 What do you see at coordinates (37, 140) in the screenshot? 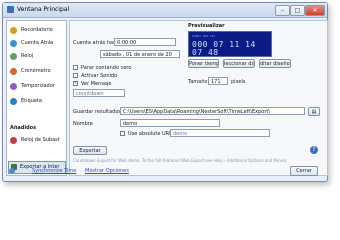
I see `sidebar-item-reloj-subasta: Reloj de Subast` at bounding box center [37, 140].